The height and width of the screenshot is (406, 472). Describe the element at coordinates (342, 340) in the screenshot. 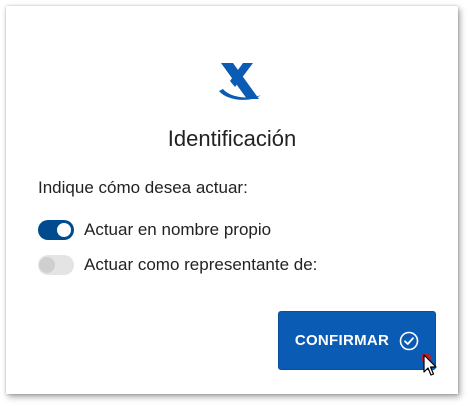

I see `confirm-button-label: CONFIRMAR` at that location.